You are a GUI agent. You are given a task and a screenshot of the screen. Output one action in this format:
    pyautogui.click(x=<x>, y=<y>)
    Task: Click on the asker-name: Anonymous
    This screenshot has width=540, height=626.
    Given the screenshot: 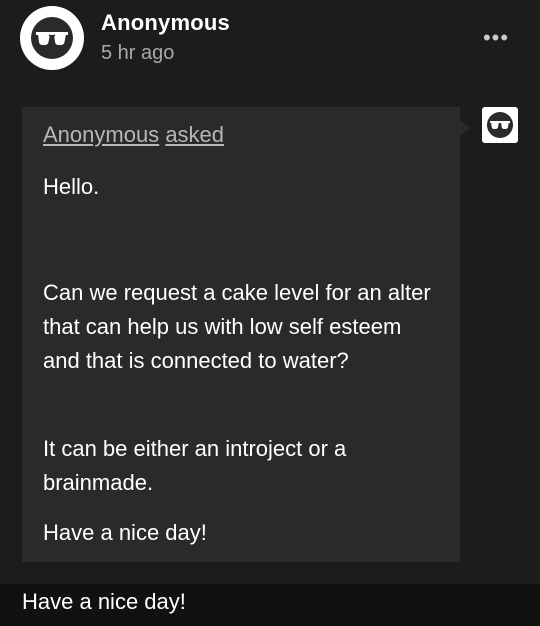 What is the action you would take?
    pyautogui.click(x=101, y=134)
    